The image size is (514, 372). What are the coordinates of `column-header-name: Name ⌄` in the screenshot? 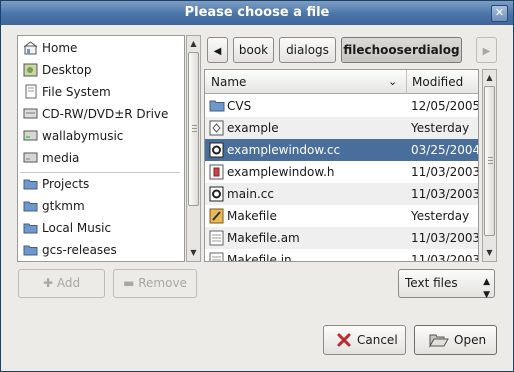 It's located at (305, 82).